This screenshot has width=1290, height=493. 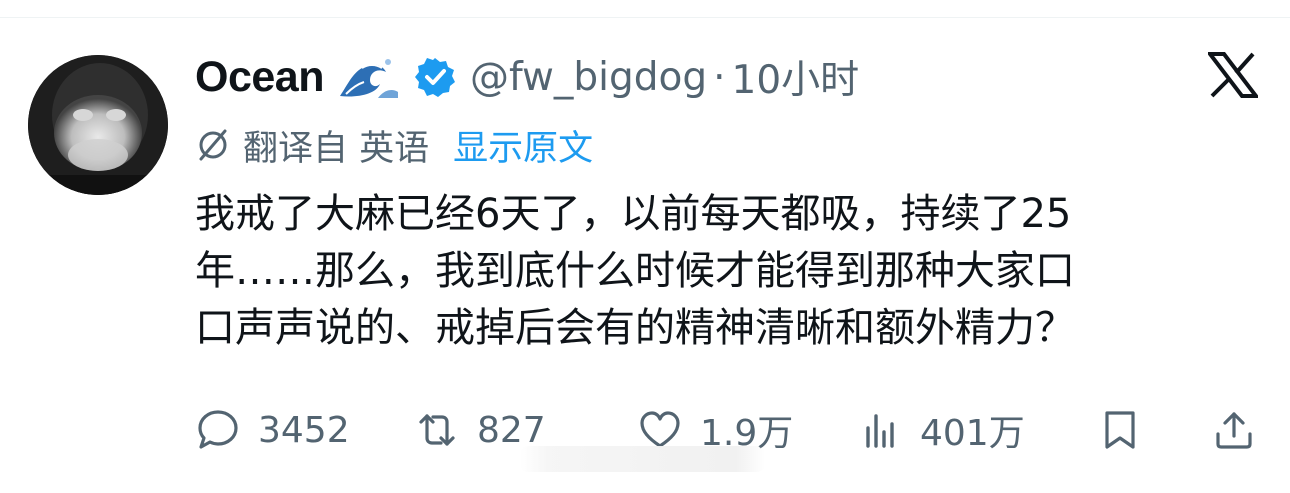 I want to click on bookmark-button, so click(x=1120, y=430).